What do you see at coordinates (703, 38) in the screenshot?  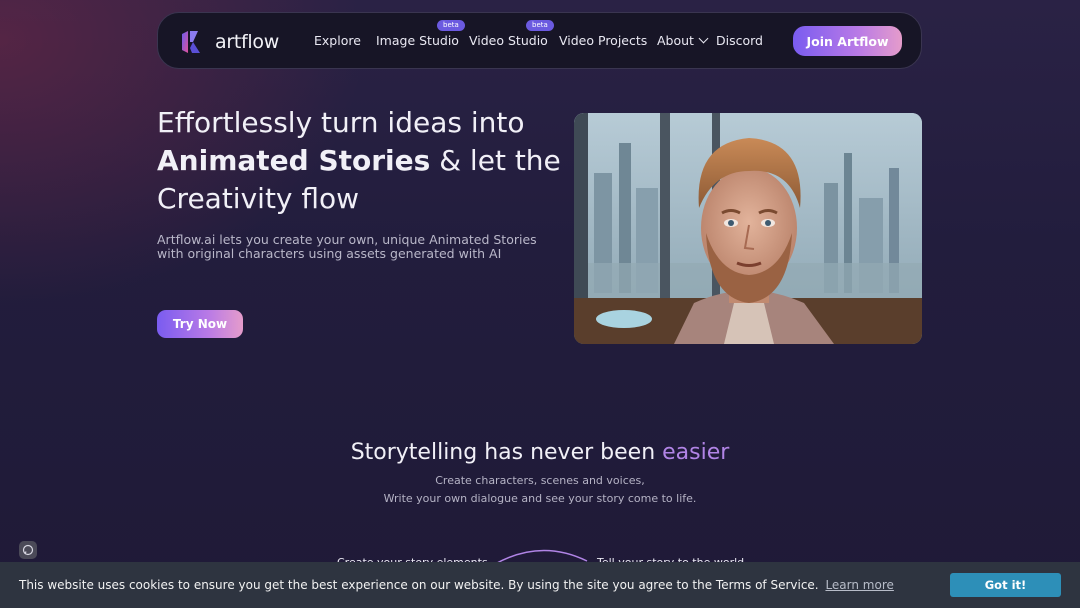 I see `chevron-down-icon` at bounding box center [703, 38].